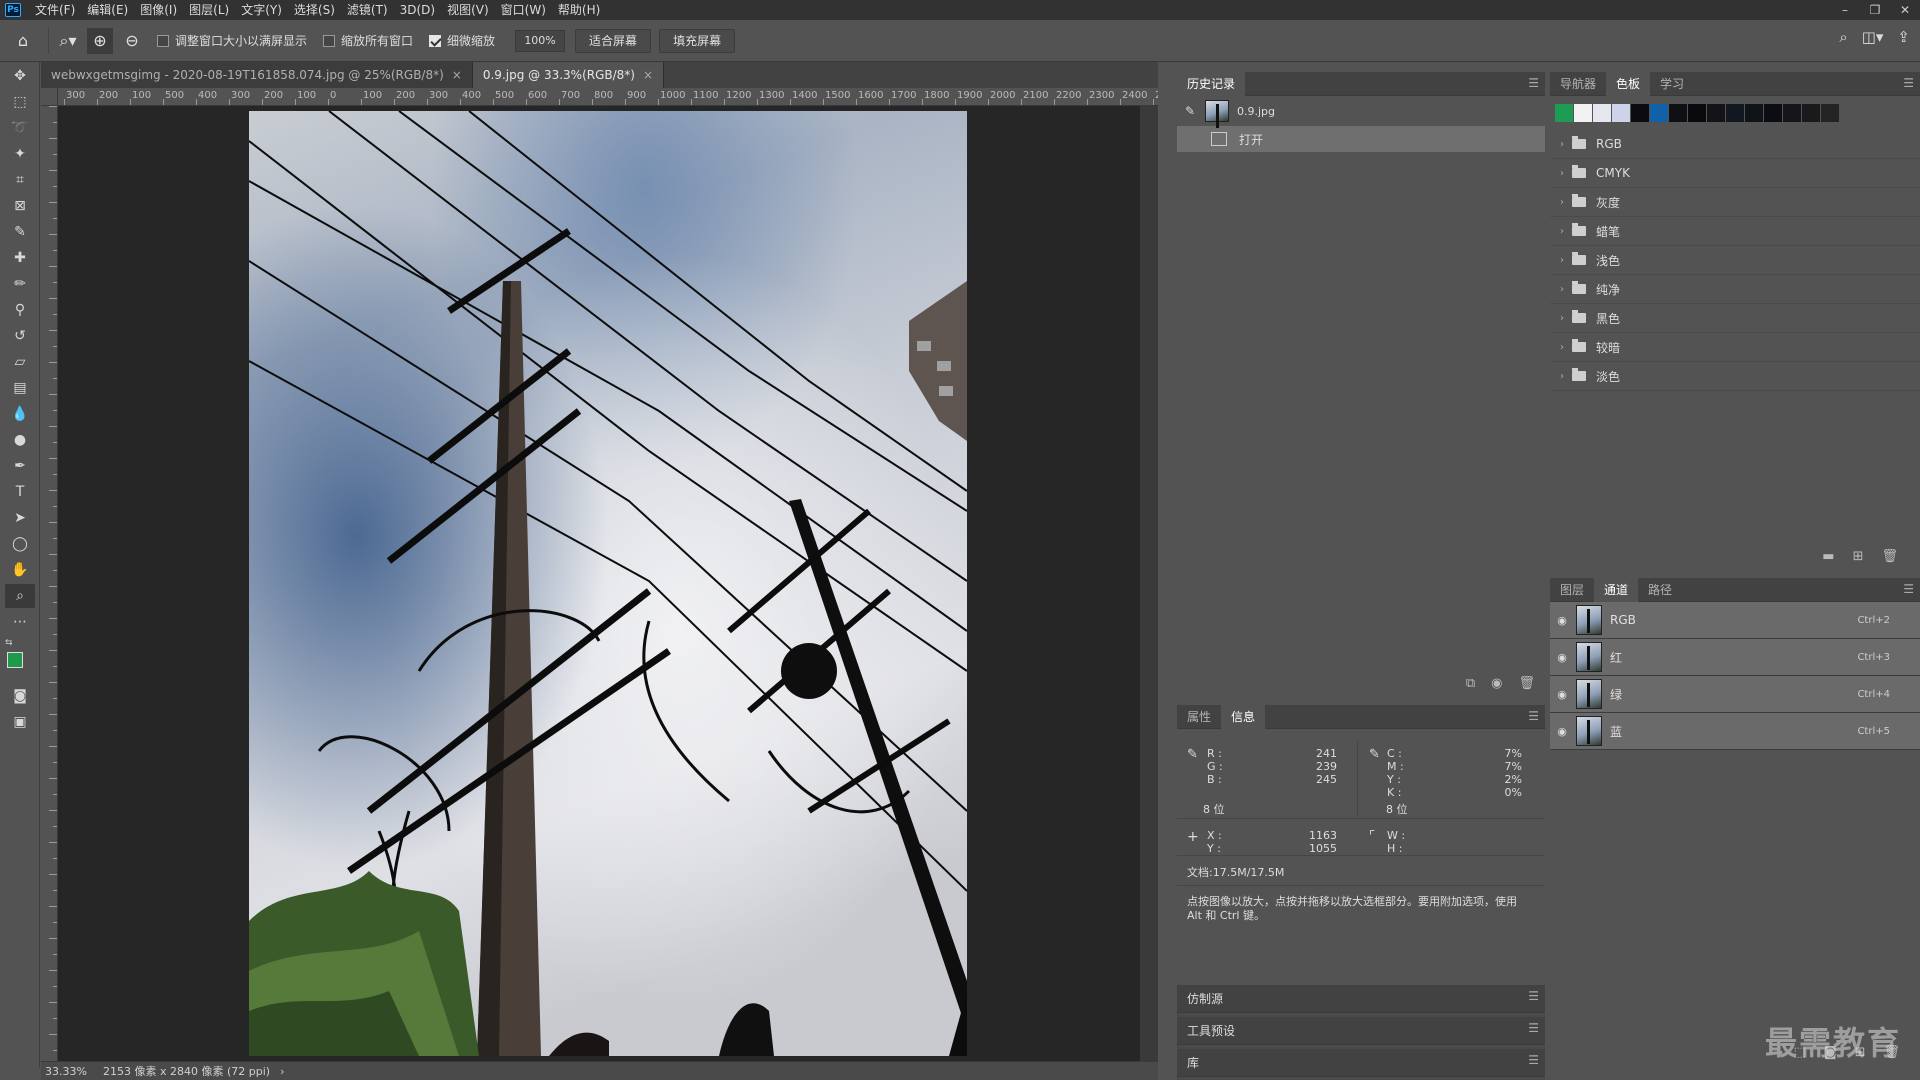 The width and height of the screenshot is (1920, 1080). Describe the element at coordinates (9, 643) in the screenshot. I see `swap-colors-icon: ⇆` at that location.